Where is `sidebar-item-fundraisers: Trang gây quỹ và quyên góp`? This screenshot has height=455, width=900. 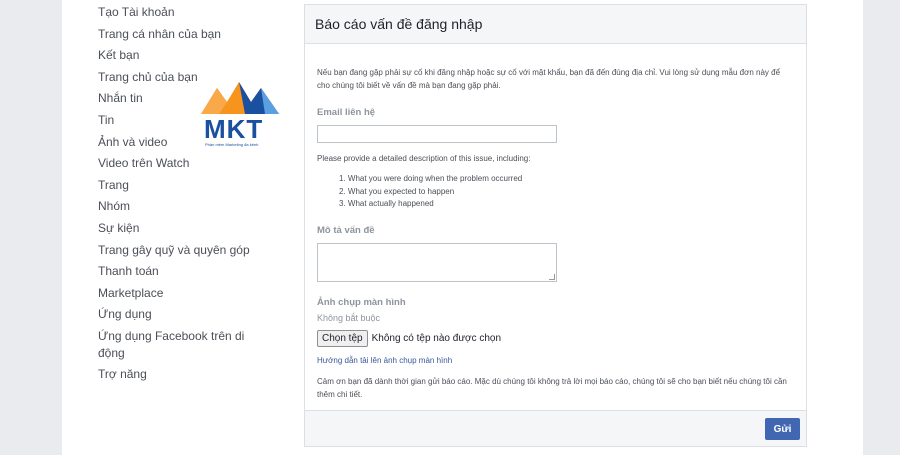
sidebar-item-fundraisers: Trang gây quỹ và quyên góp is located at coordinates (183, 251).